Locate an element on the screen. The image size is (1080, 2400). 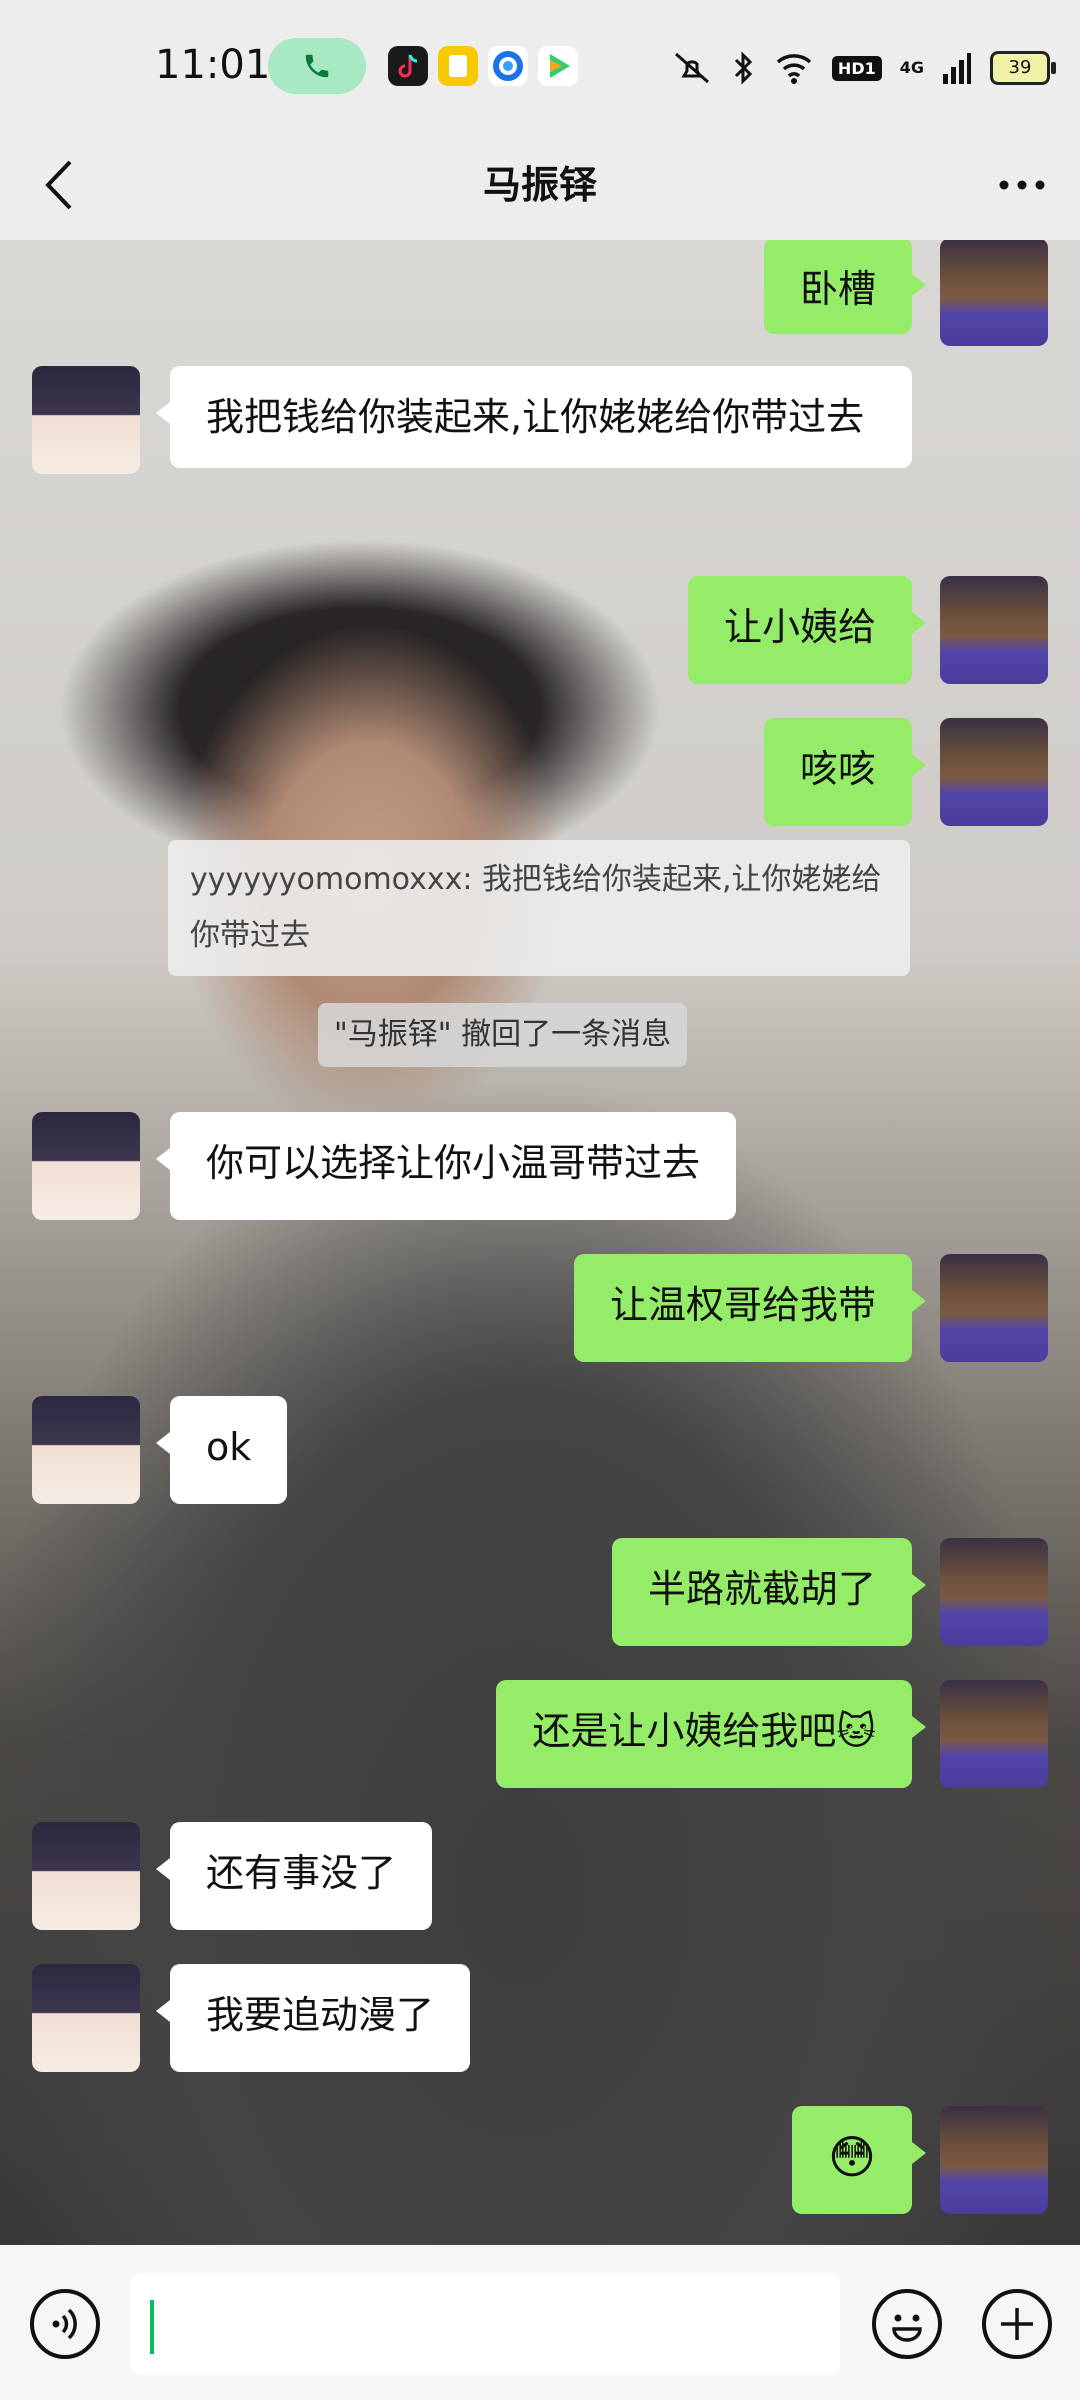
voice-icon is located at coordinates (64, 2324).